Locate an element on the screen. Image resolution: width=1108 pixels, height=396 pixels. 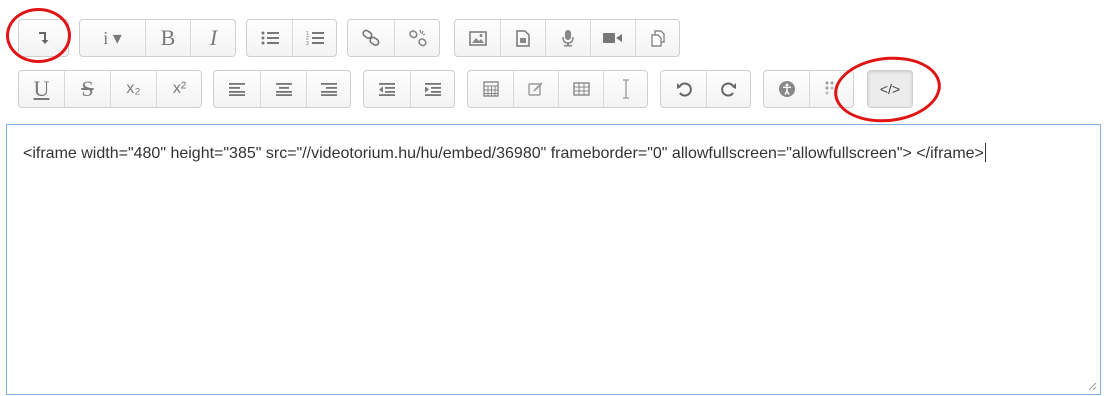
group-indent is located at coordinates (409, 89).